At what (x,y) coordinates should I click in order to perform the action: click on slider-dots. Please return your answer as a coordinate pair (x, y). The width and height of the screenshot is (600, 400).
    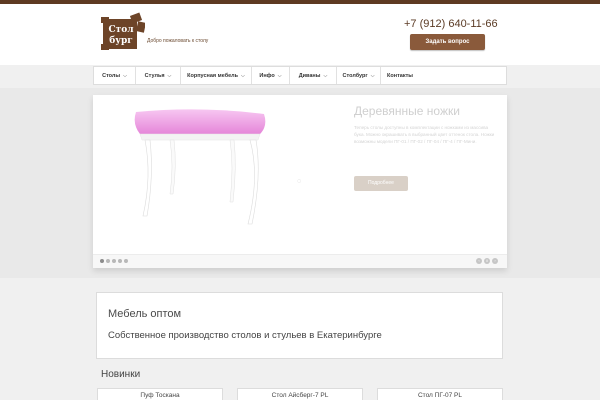
    Looking at the image, I should click on (114, 261).